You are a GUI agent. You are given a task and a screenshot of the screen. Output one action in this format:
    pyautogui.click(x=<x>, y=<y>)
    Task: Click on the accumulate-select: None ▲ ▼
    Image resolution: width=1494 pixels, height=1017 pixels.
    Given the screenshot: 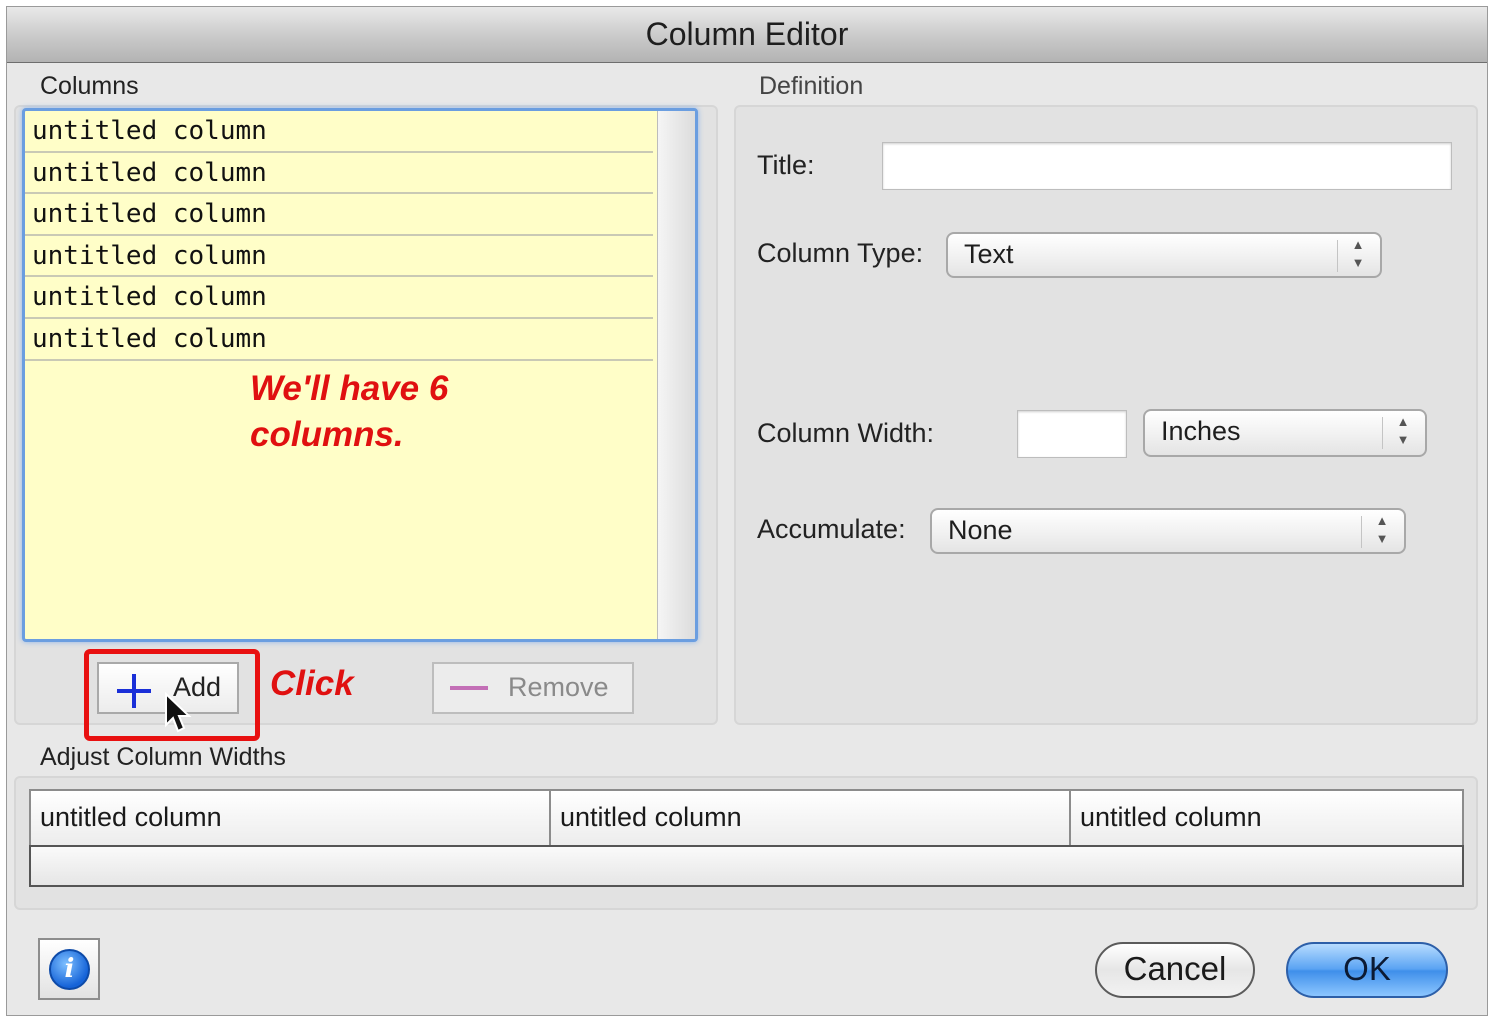 What is the action you would take?
    pyautogui.click(x=1168, y=531)
    